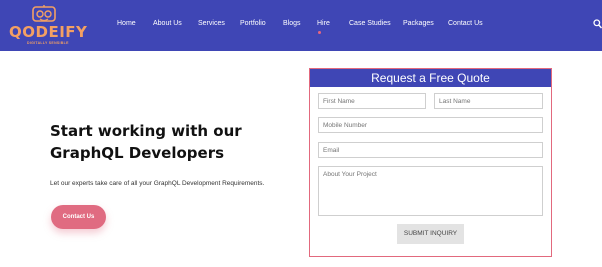  I want to click on active-nav-indicator, so click(319, 32).